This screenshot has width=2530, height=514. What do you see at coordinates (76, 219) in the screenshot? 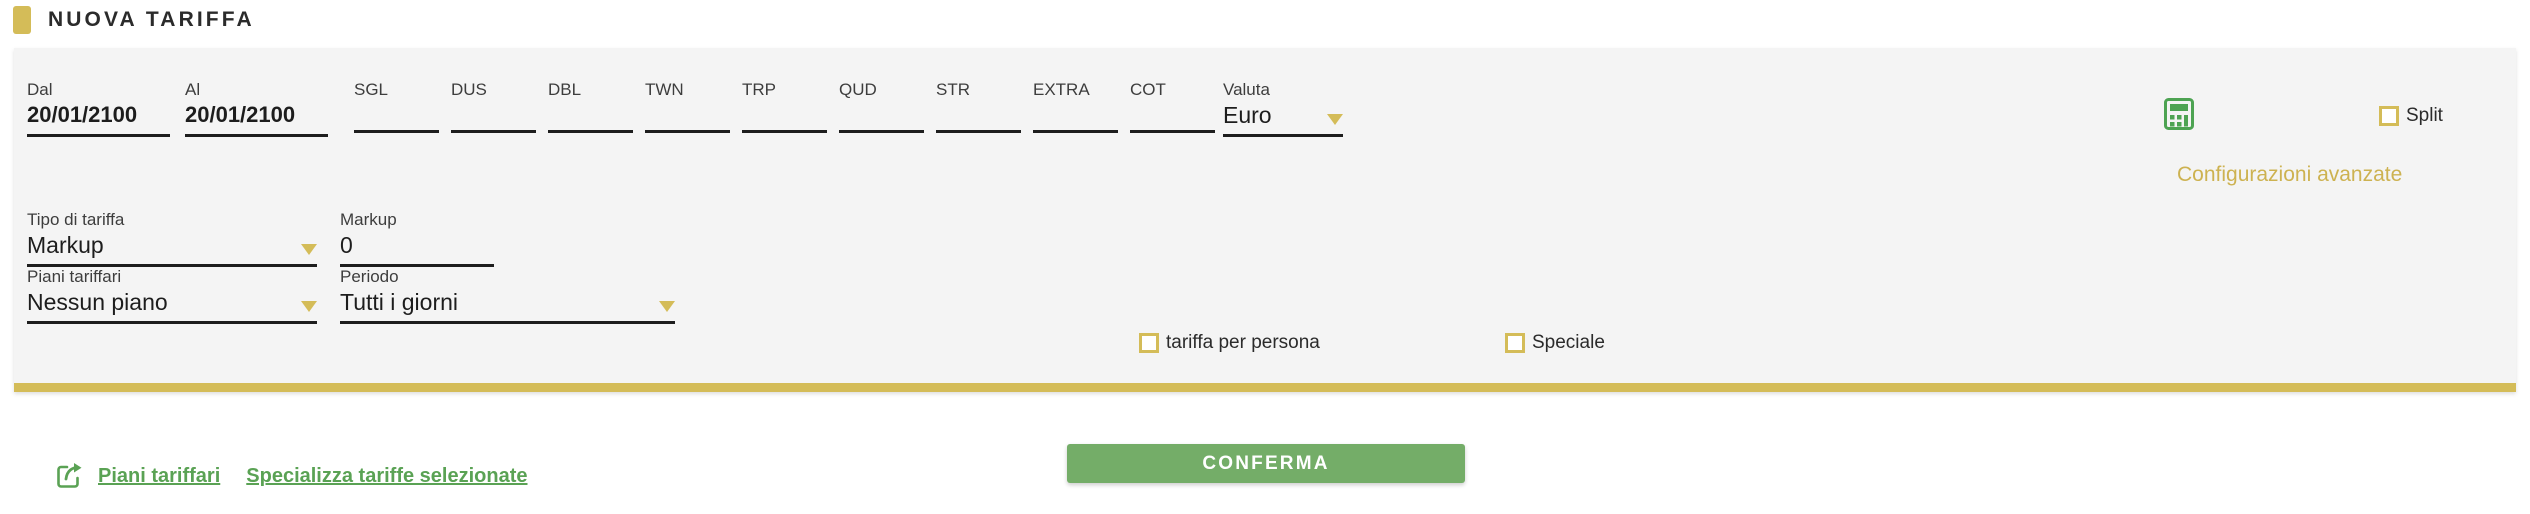
I see `rate-type-label: Tipo di tariffa` at bounding box center [76, 219].